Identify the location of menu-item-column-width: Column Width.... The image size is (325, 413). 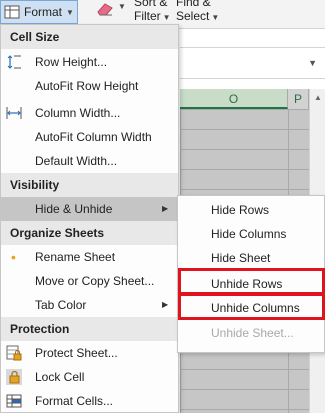
(89, 113).